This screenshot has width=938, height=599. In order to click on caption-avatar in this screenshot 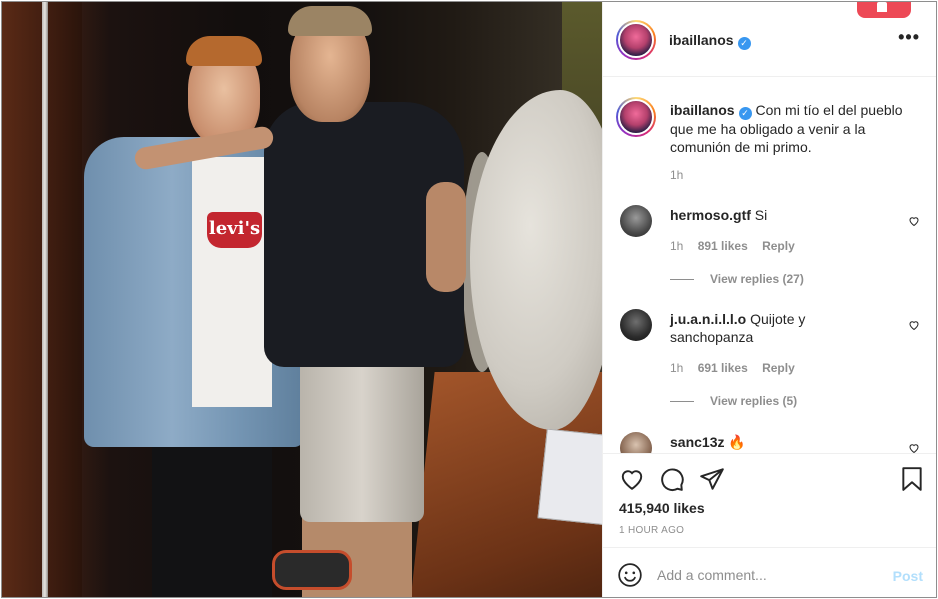, I will do `click(636, 117)`.